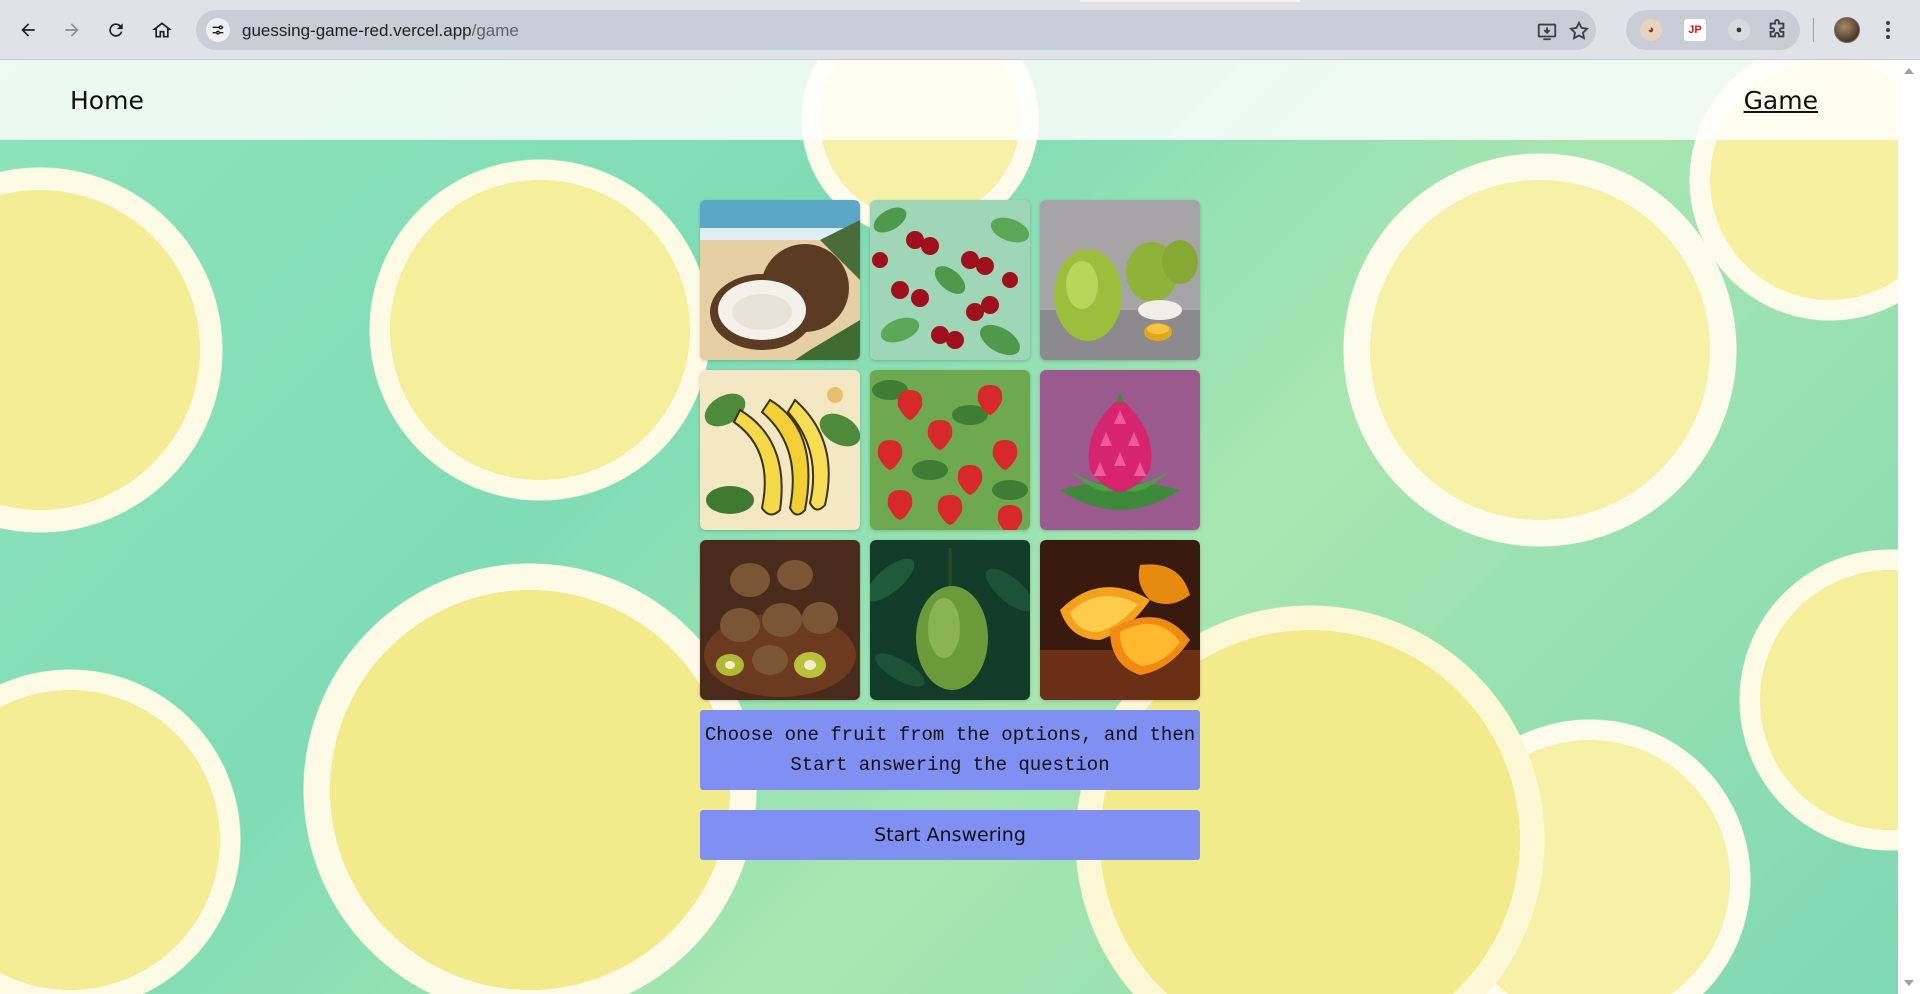  Describe the element at coordinates (357, 30) in the screenshot. I see `url-host: guessing-game-red.vercel.app` at that location.